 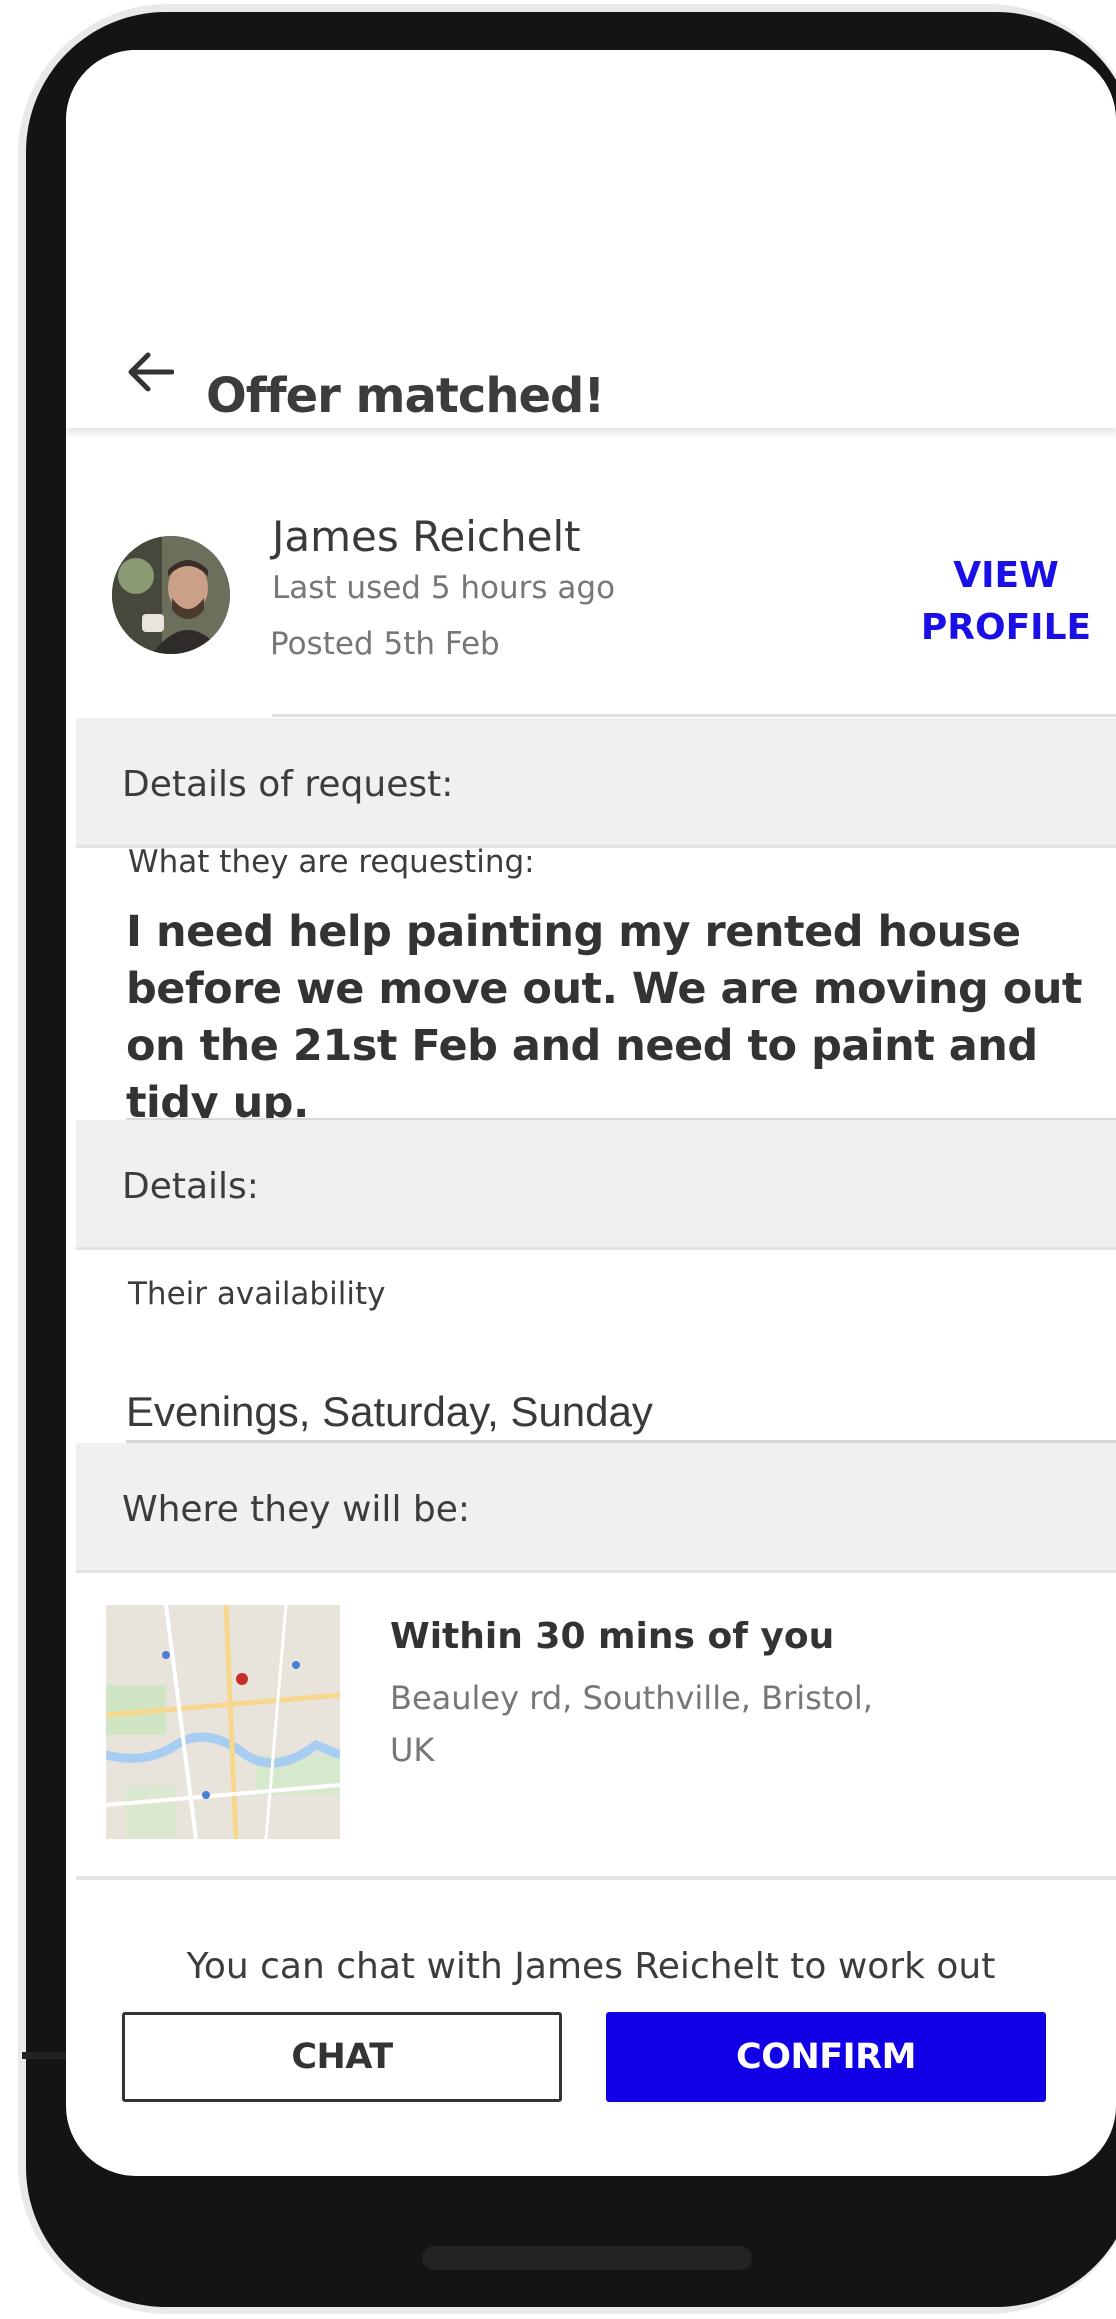 What do you see at coordinates (385, 644) in the screenshot?
I see `posted-date: Posted 5th Feb` at bounding box center [385, 644].